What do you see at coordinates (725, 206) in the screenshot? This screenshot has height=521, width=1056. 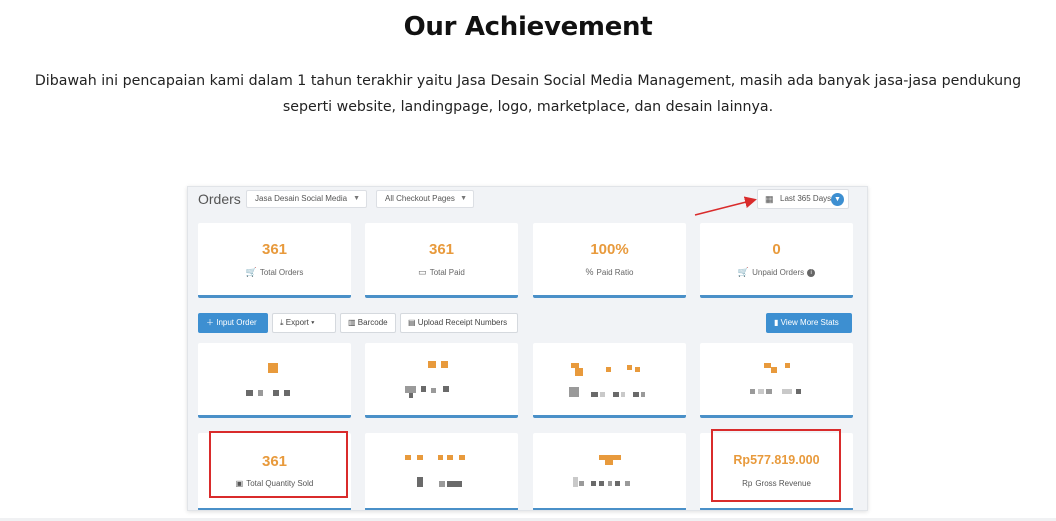 I see `annotation-arrow` at bounding box center [725, 206].